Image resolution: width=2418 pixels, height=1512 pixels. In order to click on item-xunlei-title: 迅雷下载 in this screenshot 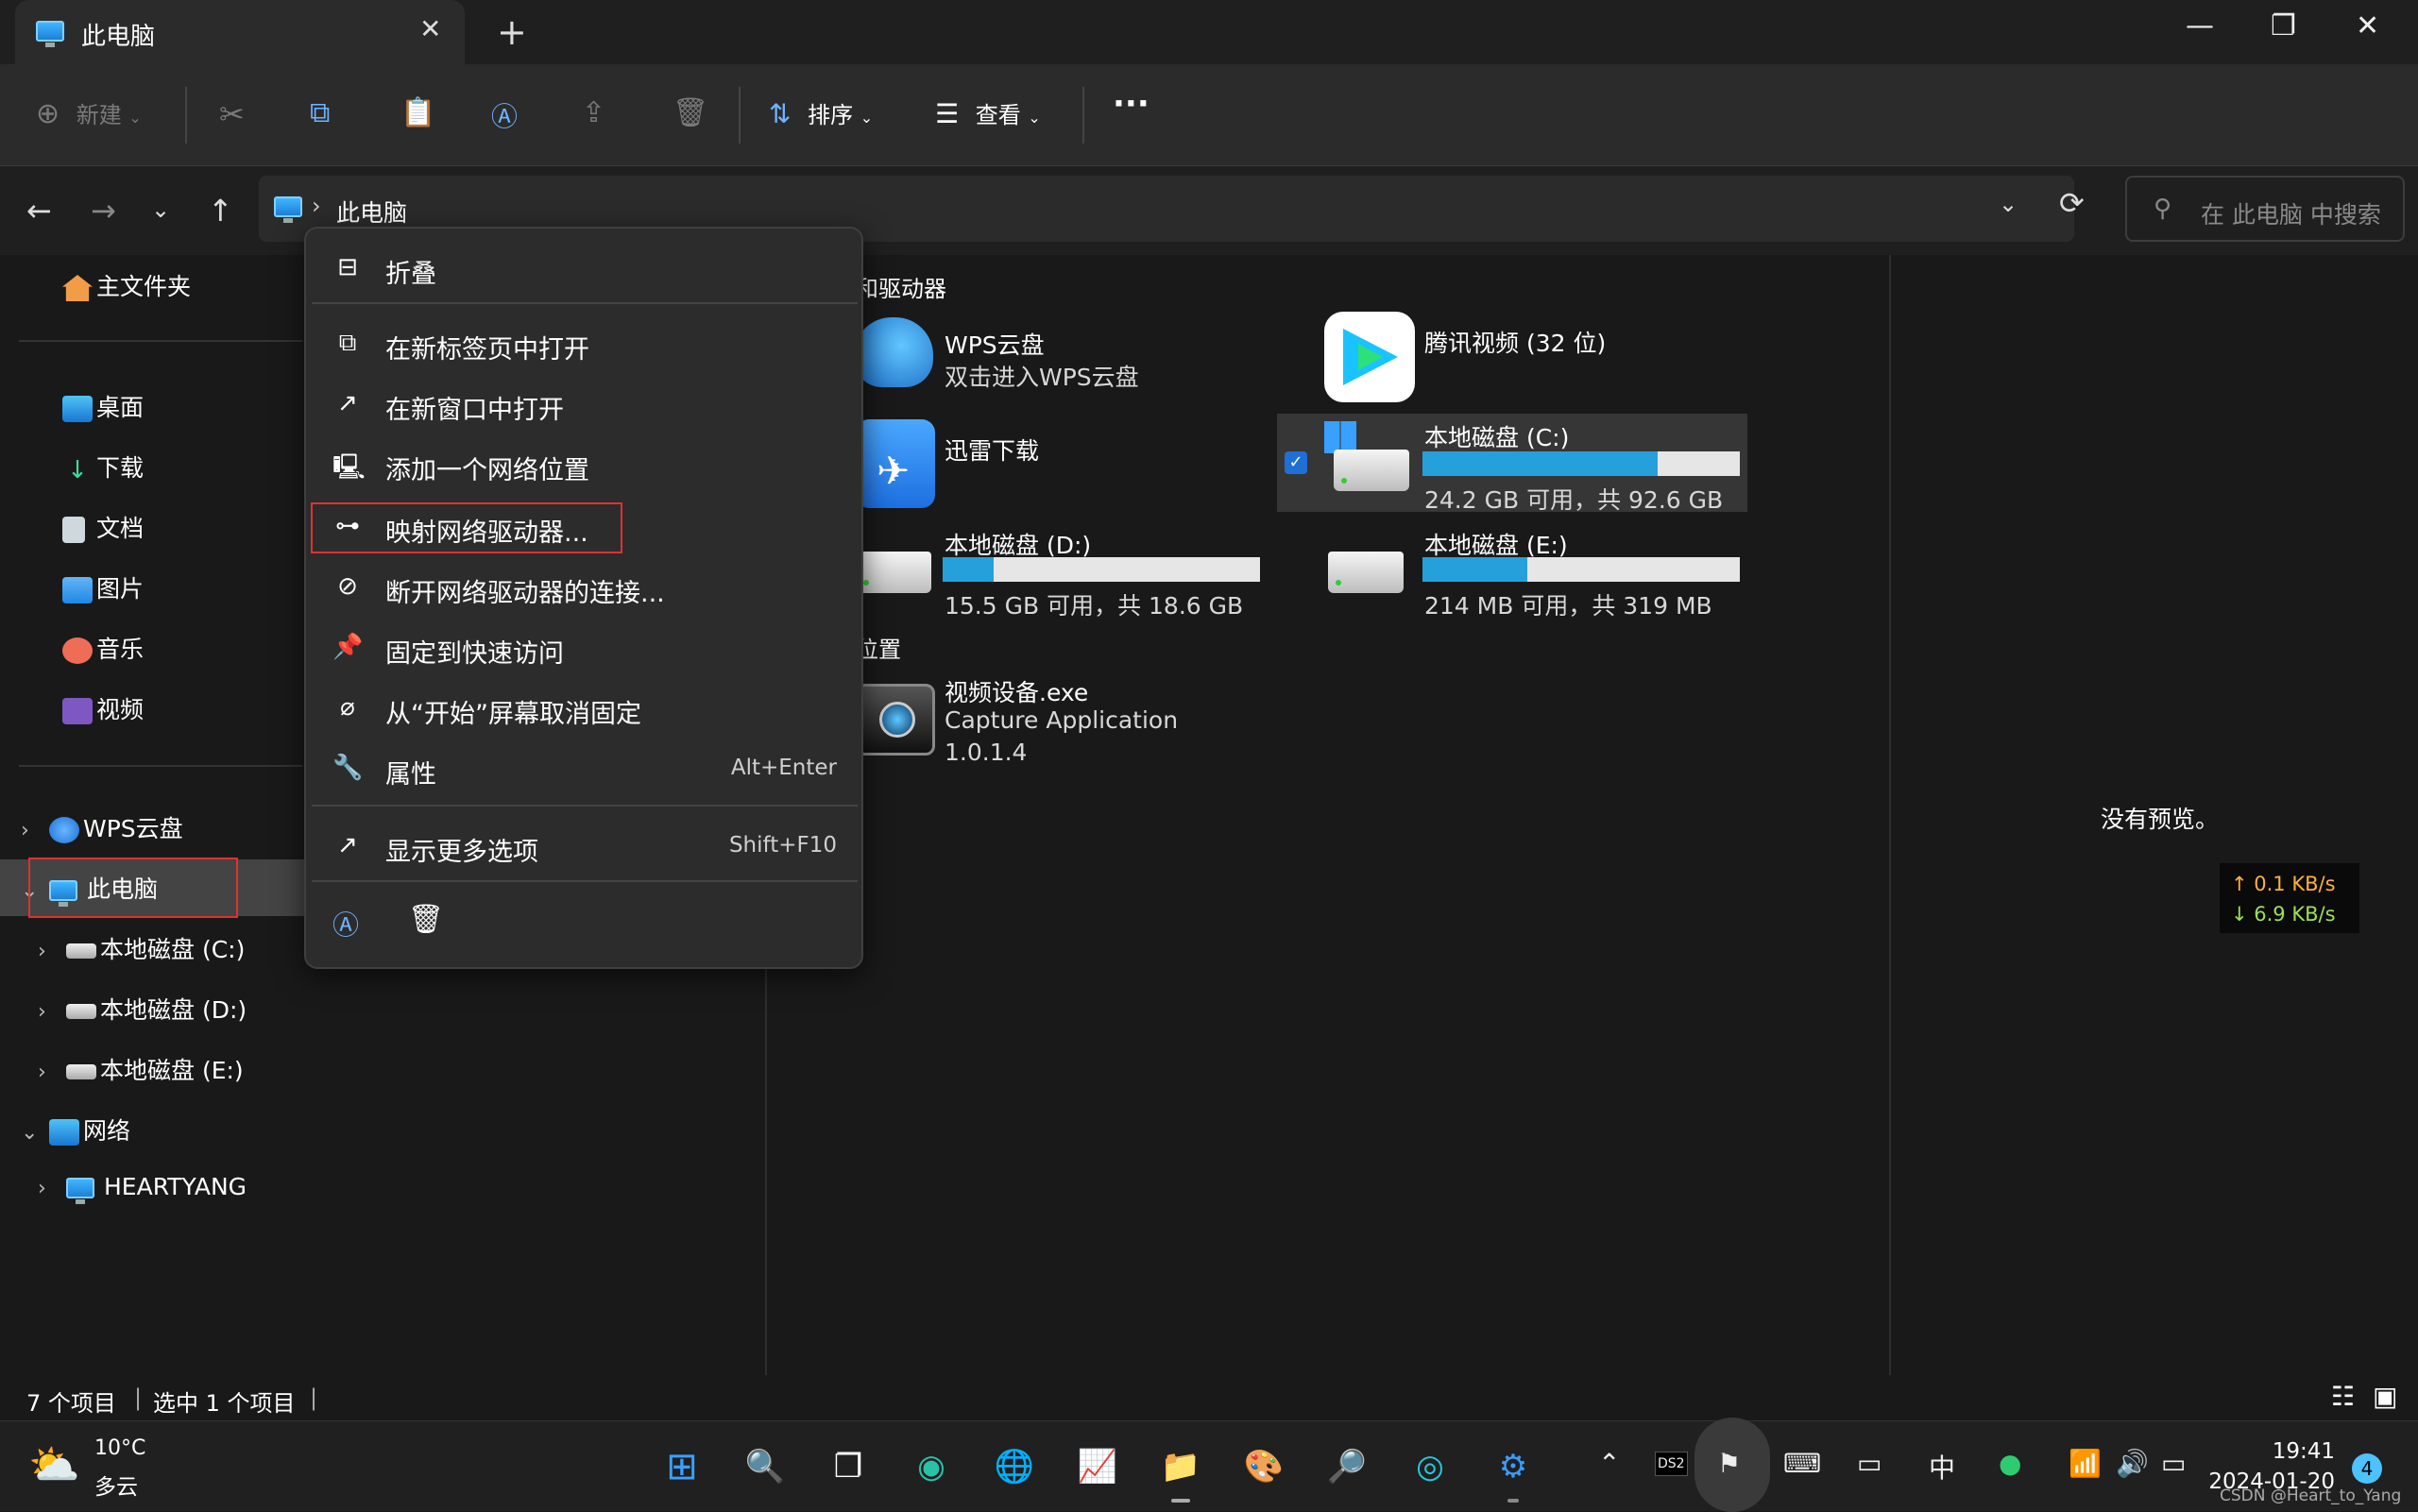, I will do `click(992, 450)`.